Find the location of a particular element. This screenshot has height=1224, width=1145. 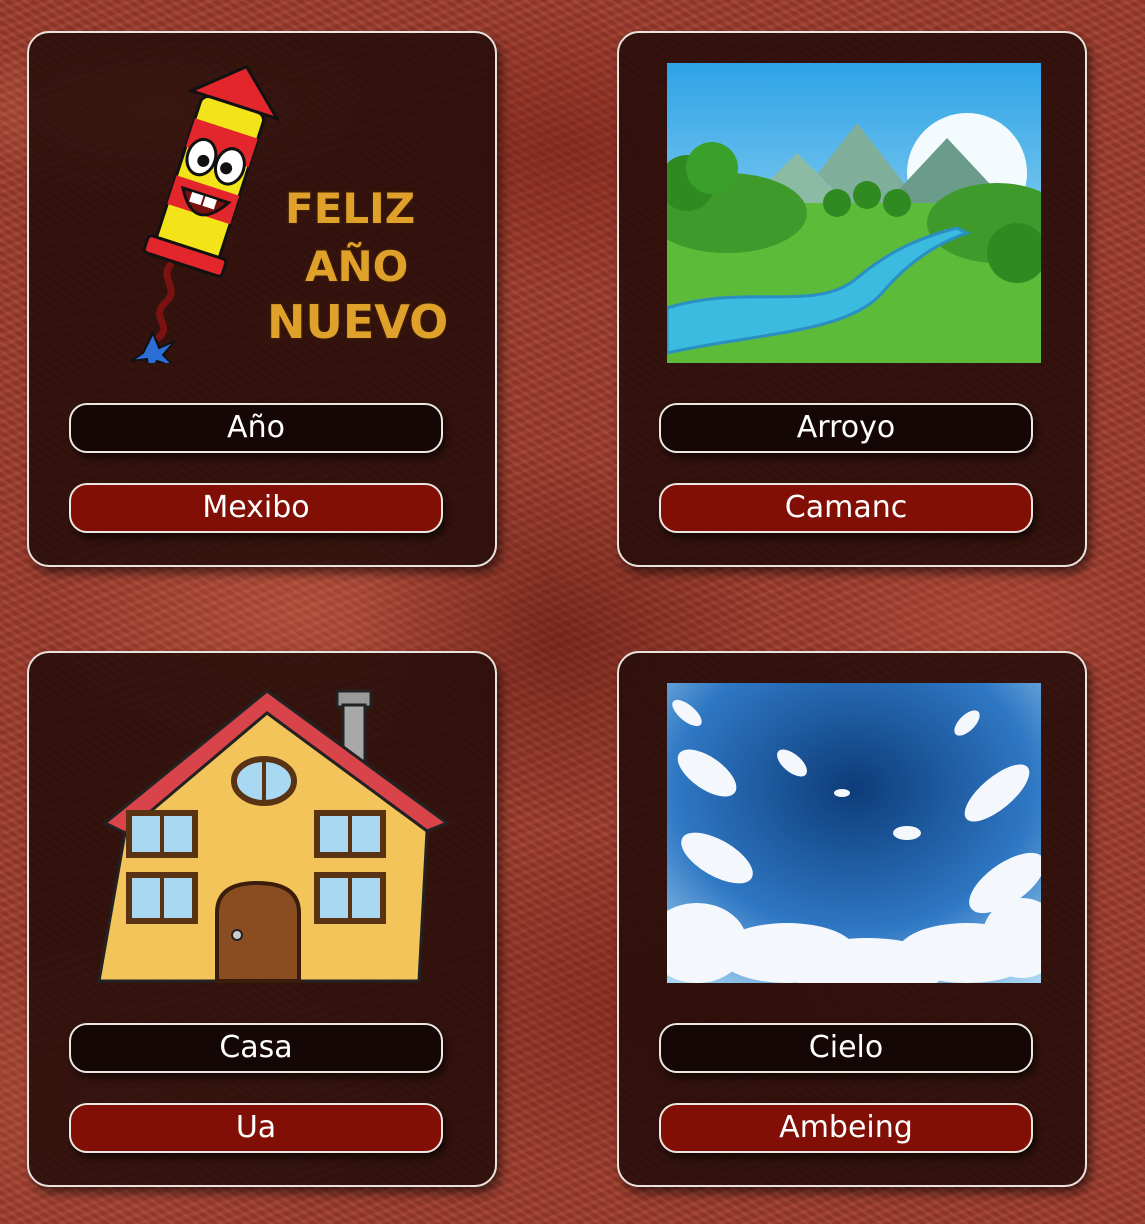

word-label: Cielo is located at coordinates (846, 1048).